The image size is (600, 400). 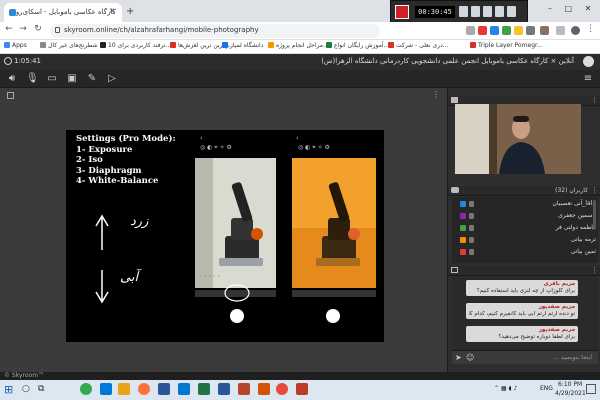 I want to click on back-icon: ←, so click(x=9, y=29).